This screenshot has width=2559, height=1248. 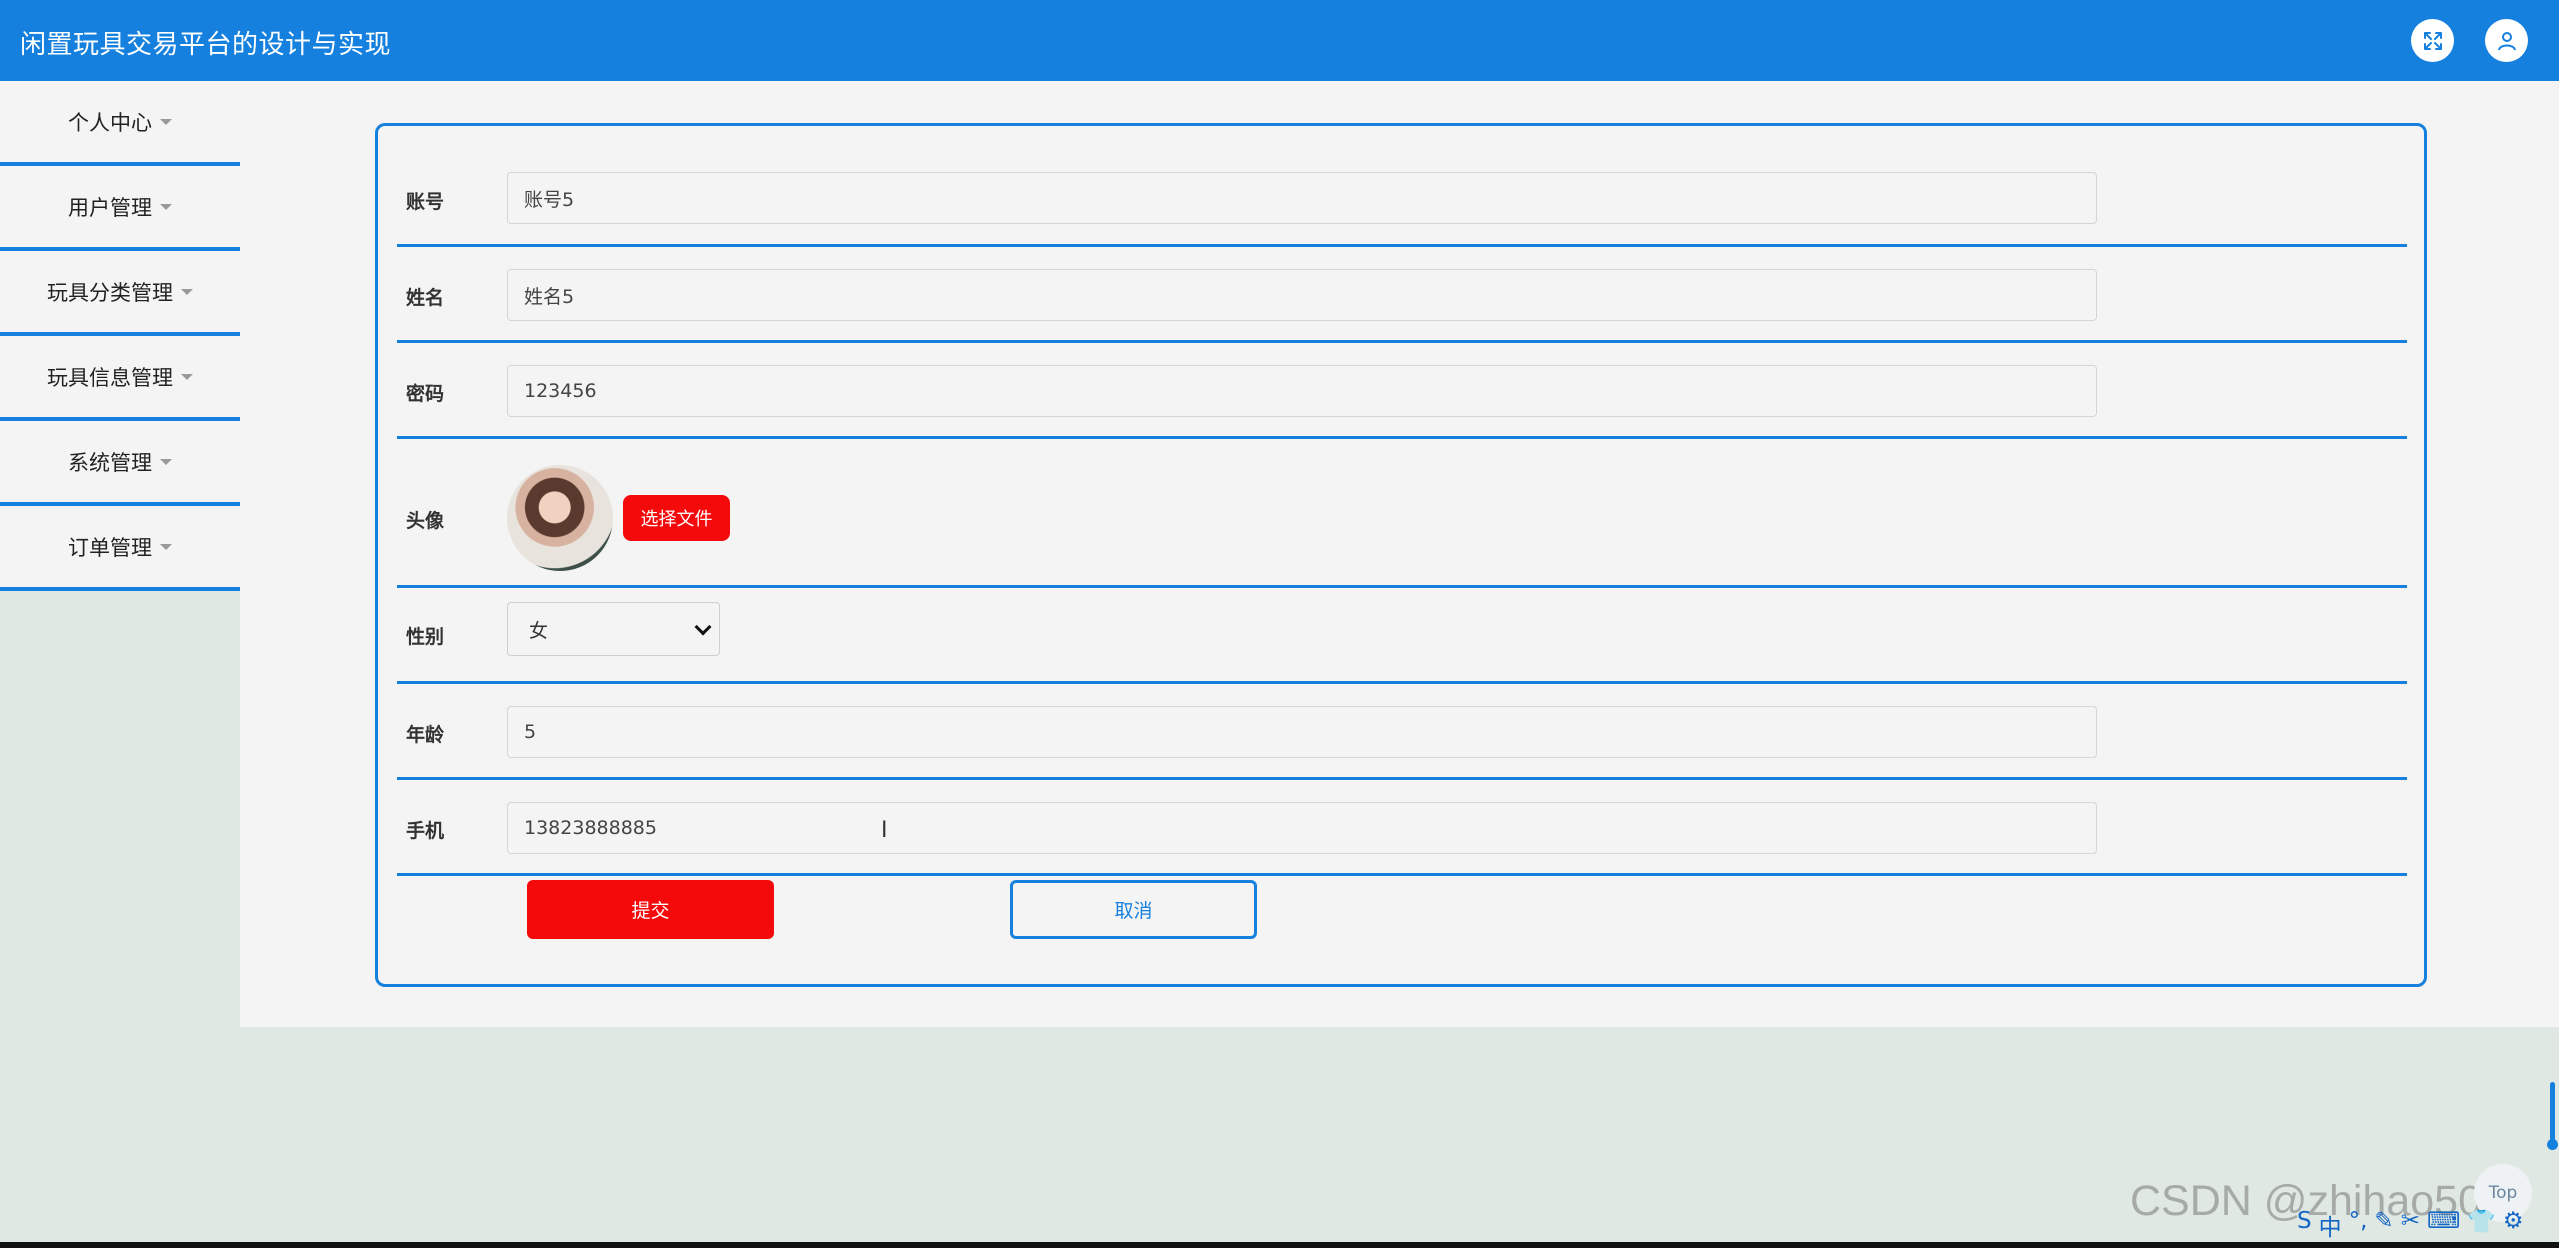 I want to click on password-row: 密码 123456, so click(x=1402, y=391).